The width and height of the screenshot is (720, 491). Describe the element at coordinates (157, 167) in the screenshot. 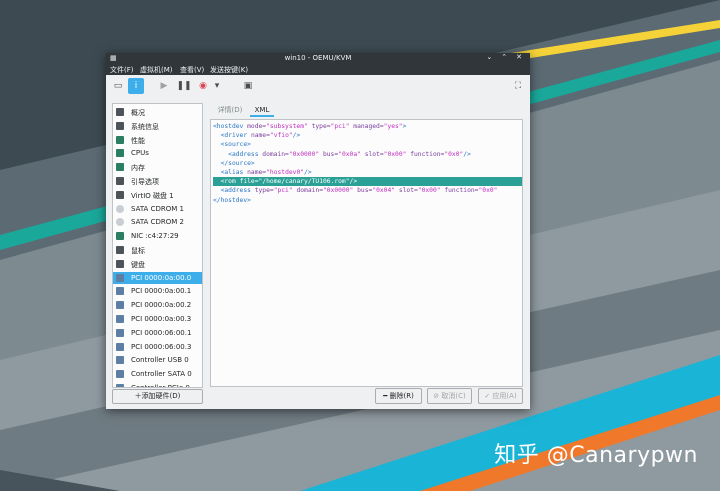

I see `sidebar-item: 内存` at that location.